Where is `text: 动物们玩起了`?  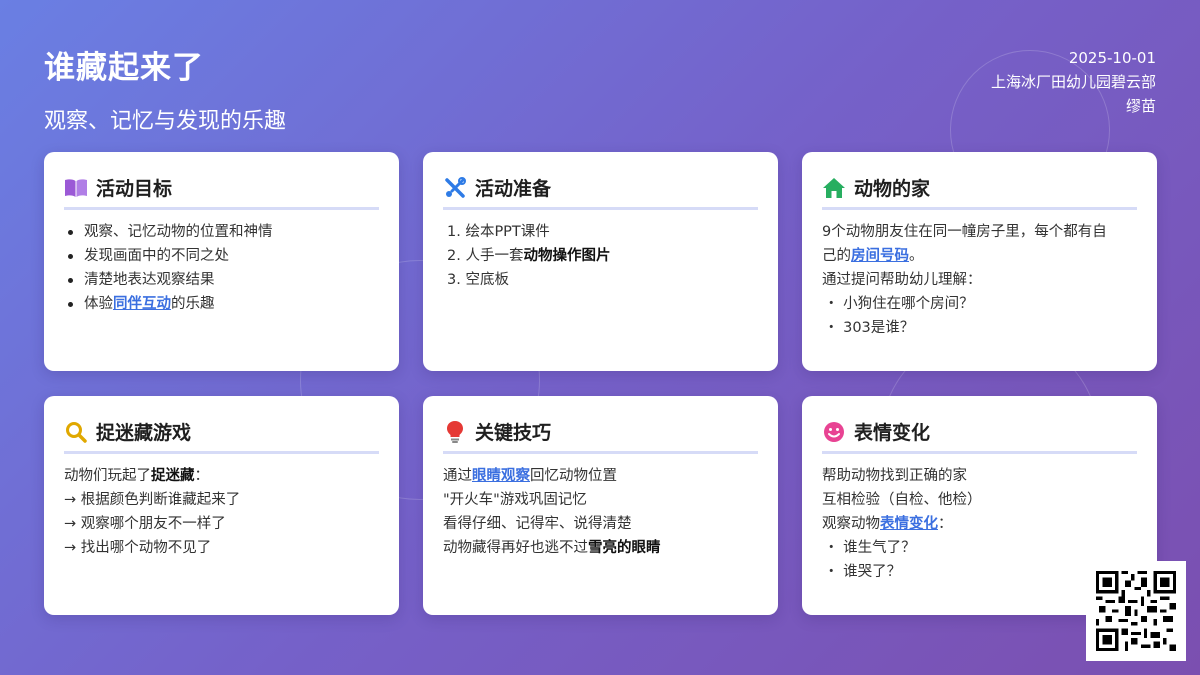
text: 动物们玩起了 is located at coordinates (107, 476).